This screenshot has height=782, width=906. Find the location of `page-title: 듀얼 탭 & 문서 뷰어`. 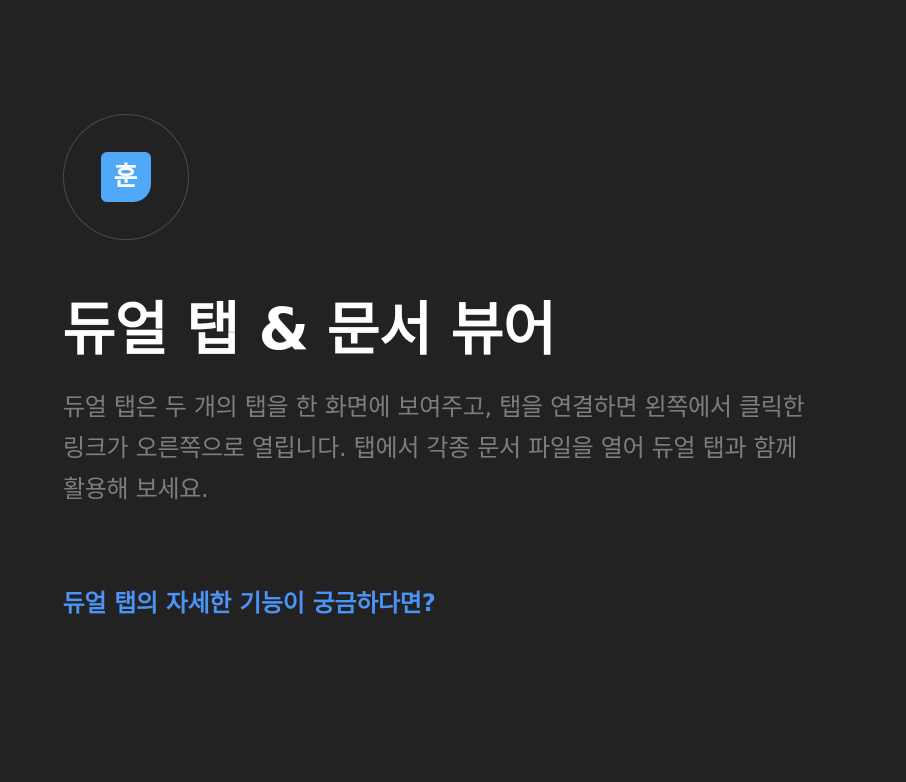

page-title: 듀얼 탭 & 문서 뷰어 is located at coordinates (310, 329).